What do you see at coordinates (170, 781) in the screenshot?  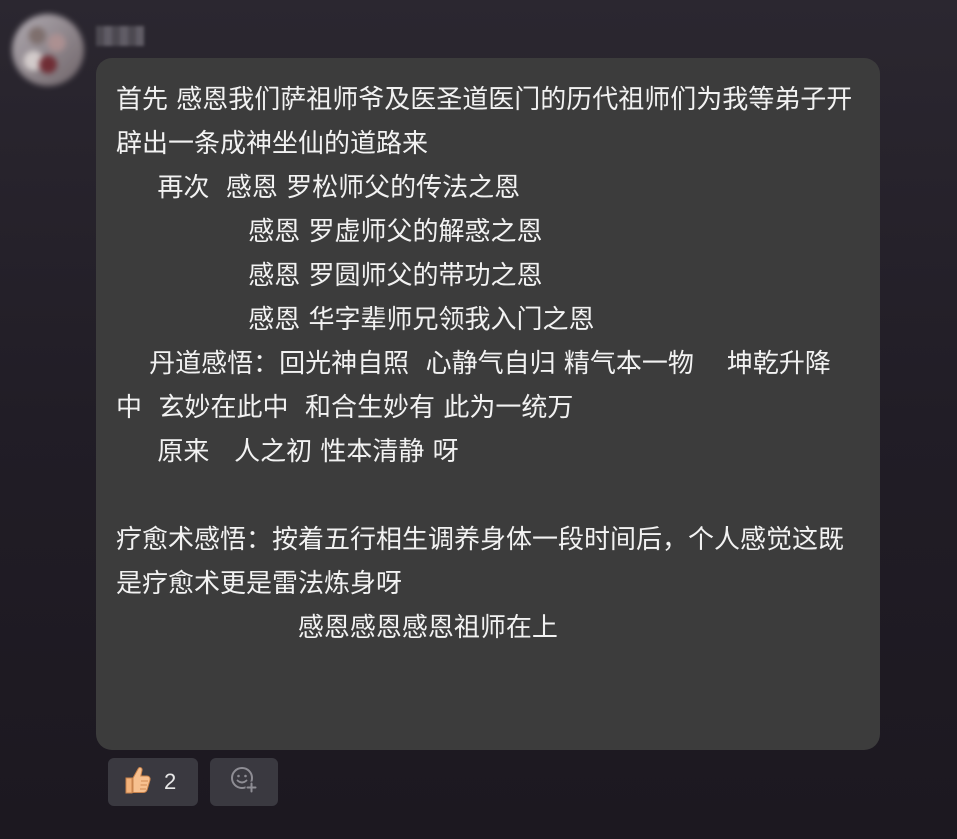 I see `like-count: 2` at bounding box center [170, 781].